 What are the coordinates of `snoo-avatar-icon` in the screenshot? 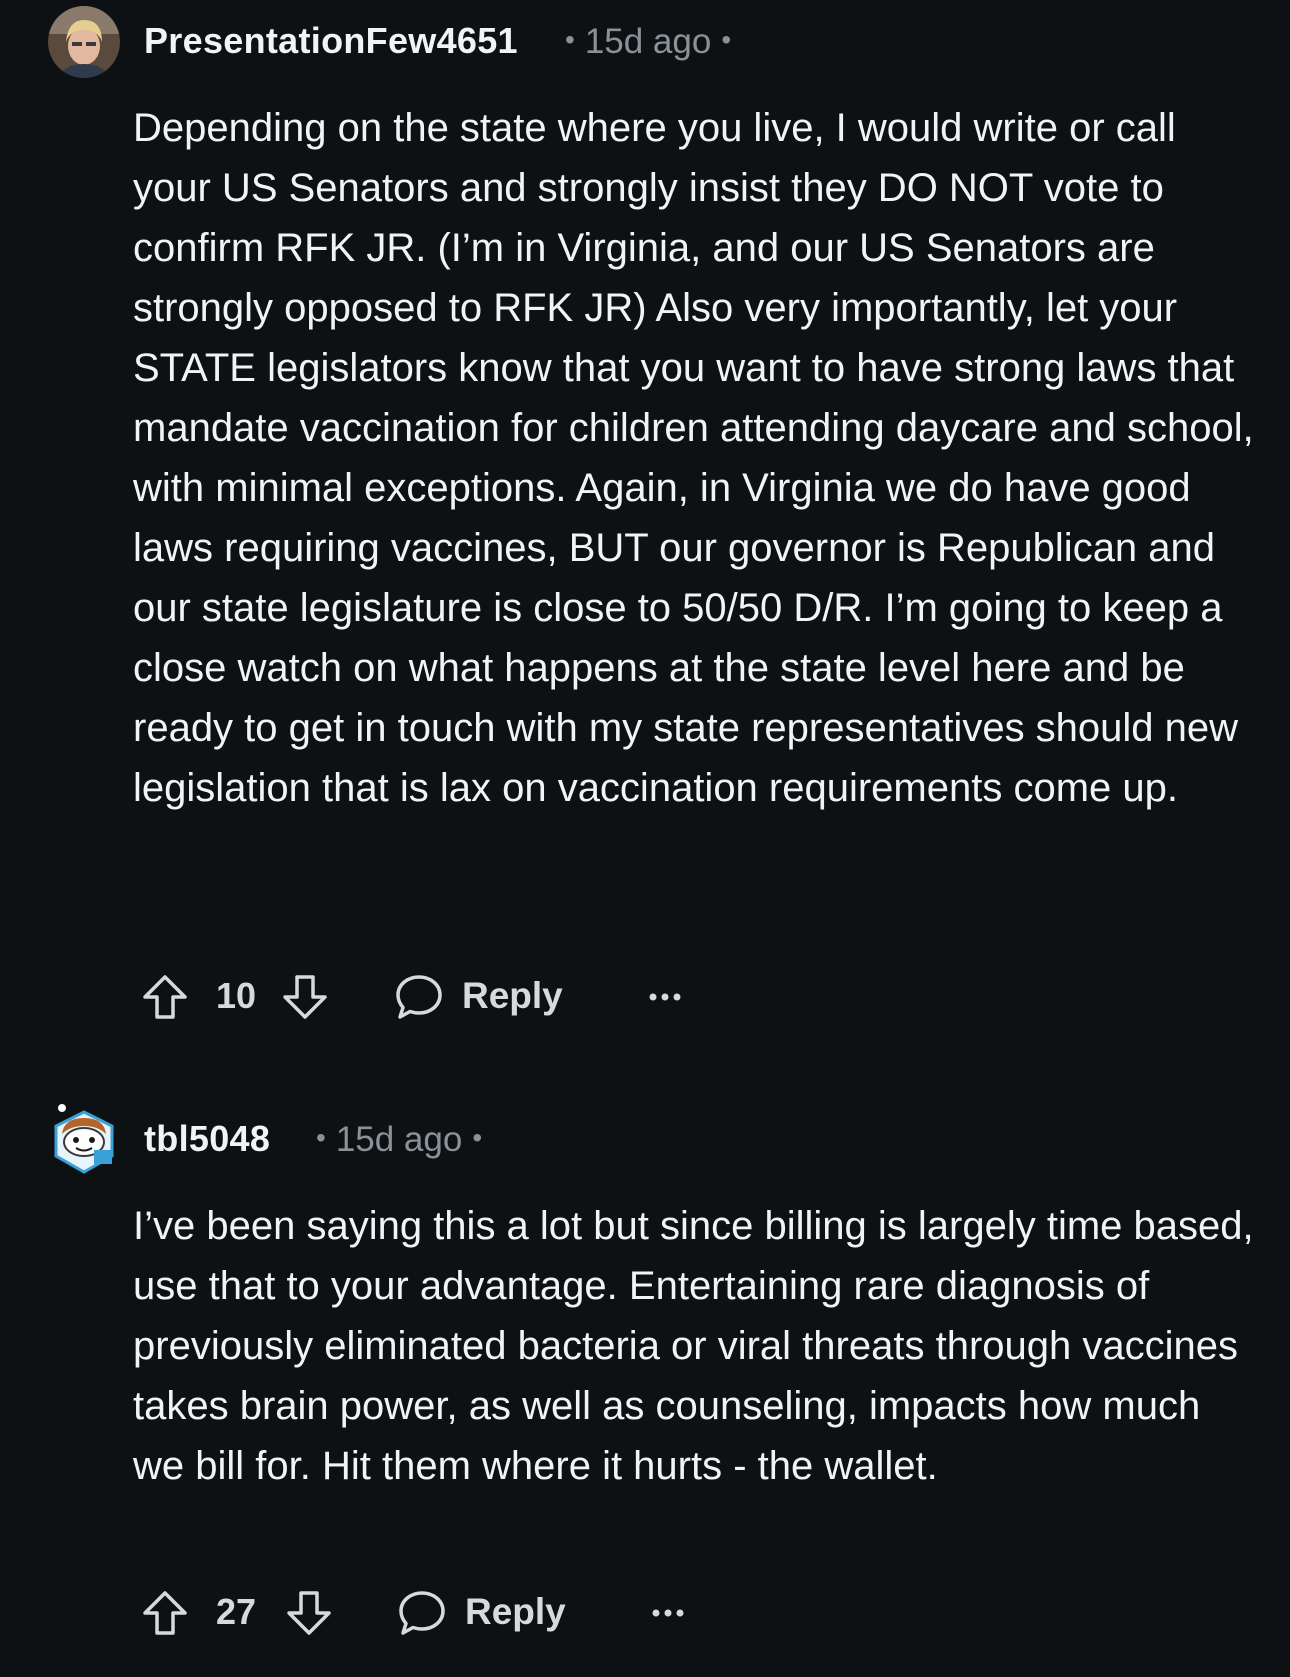 It's located at (84, 1139).